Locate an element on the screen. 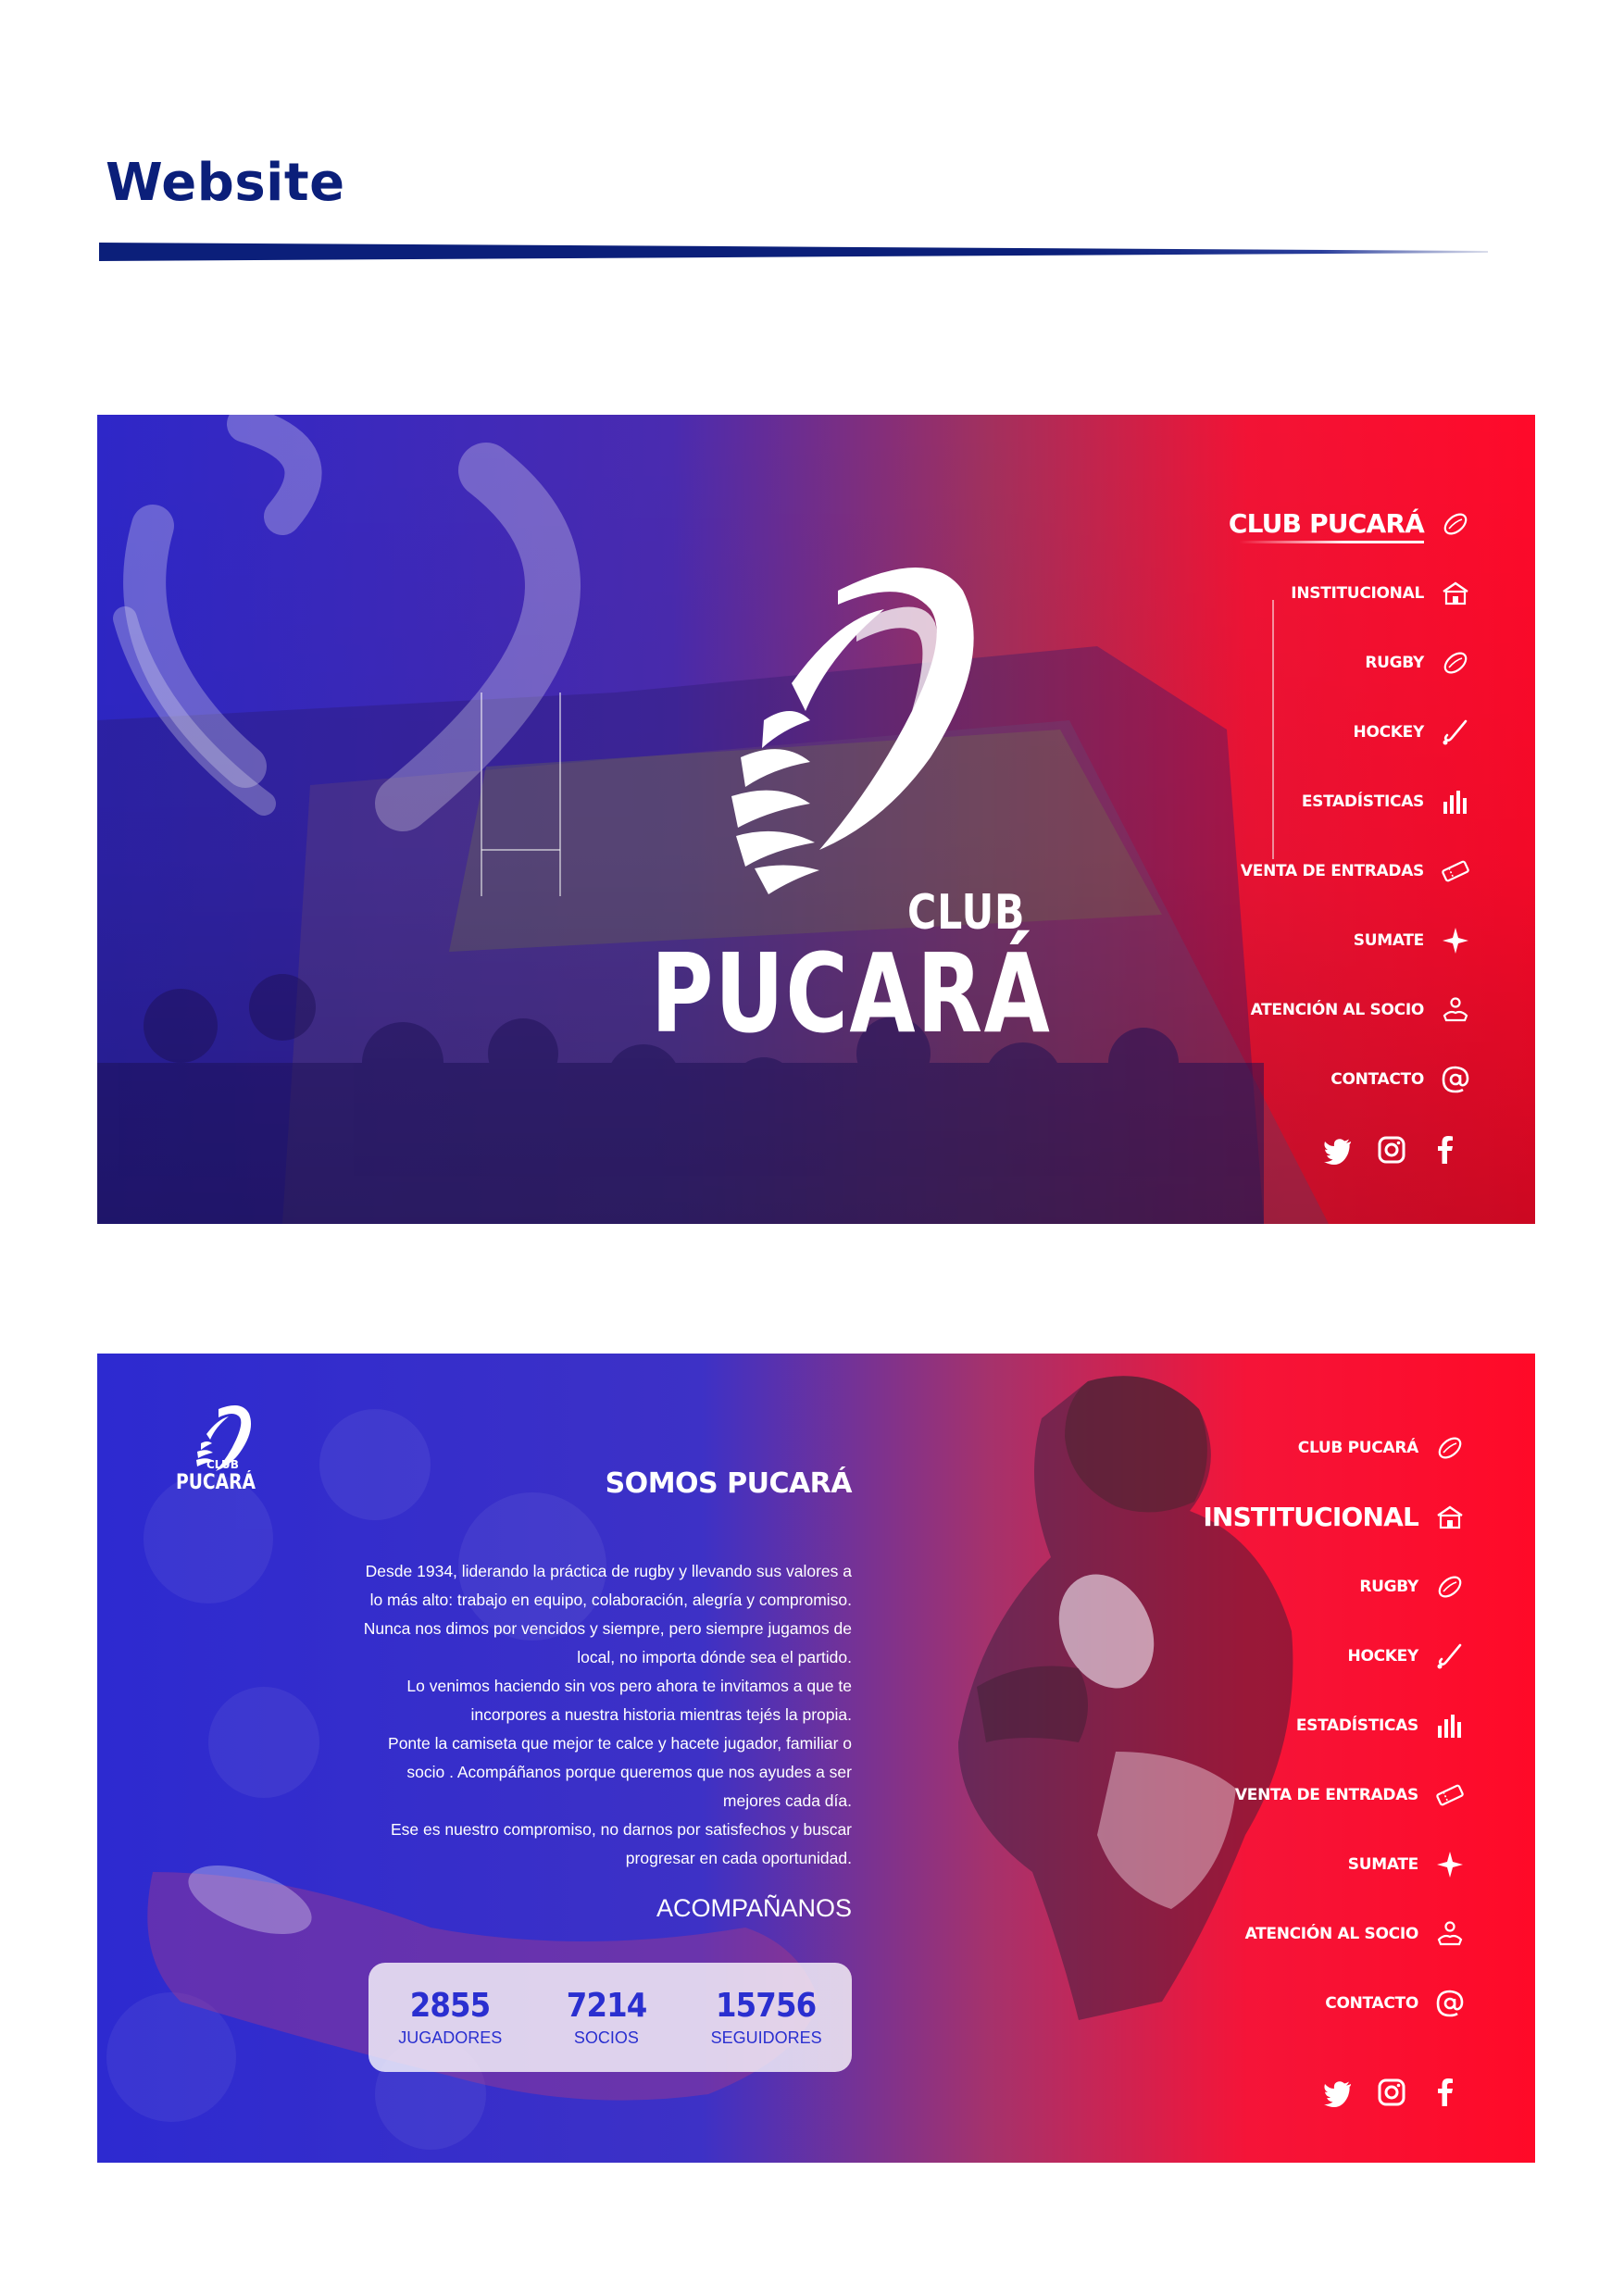 The width and height of the screenshot is (1624, 2296). club-logo-icon is located at coordinates (852, 731).